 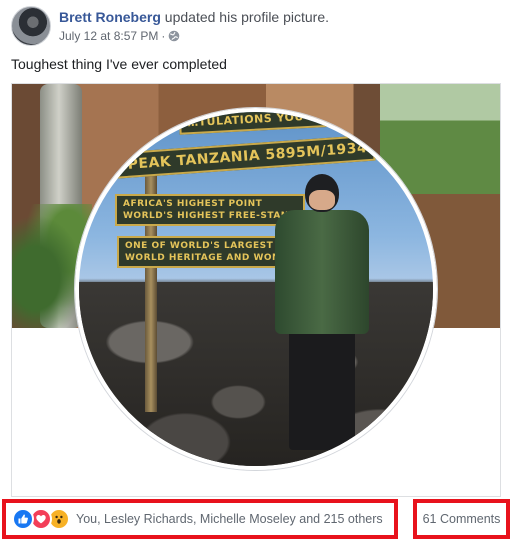 I want to click on comments-count-button: 61 Comments, so click(x=461, y=519).